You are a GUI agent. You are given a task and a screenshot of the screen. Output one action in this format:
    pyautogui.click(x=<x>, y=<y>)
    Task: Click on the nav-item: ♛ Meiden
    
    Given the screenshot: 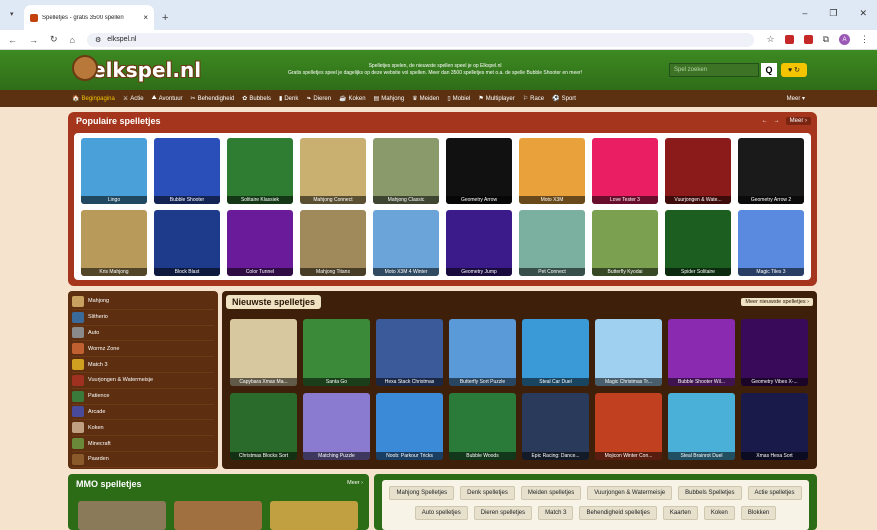 What is the action you would take?
    pyautogui.click(x=425, y=99)
    